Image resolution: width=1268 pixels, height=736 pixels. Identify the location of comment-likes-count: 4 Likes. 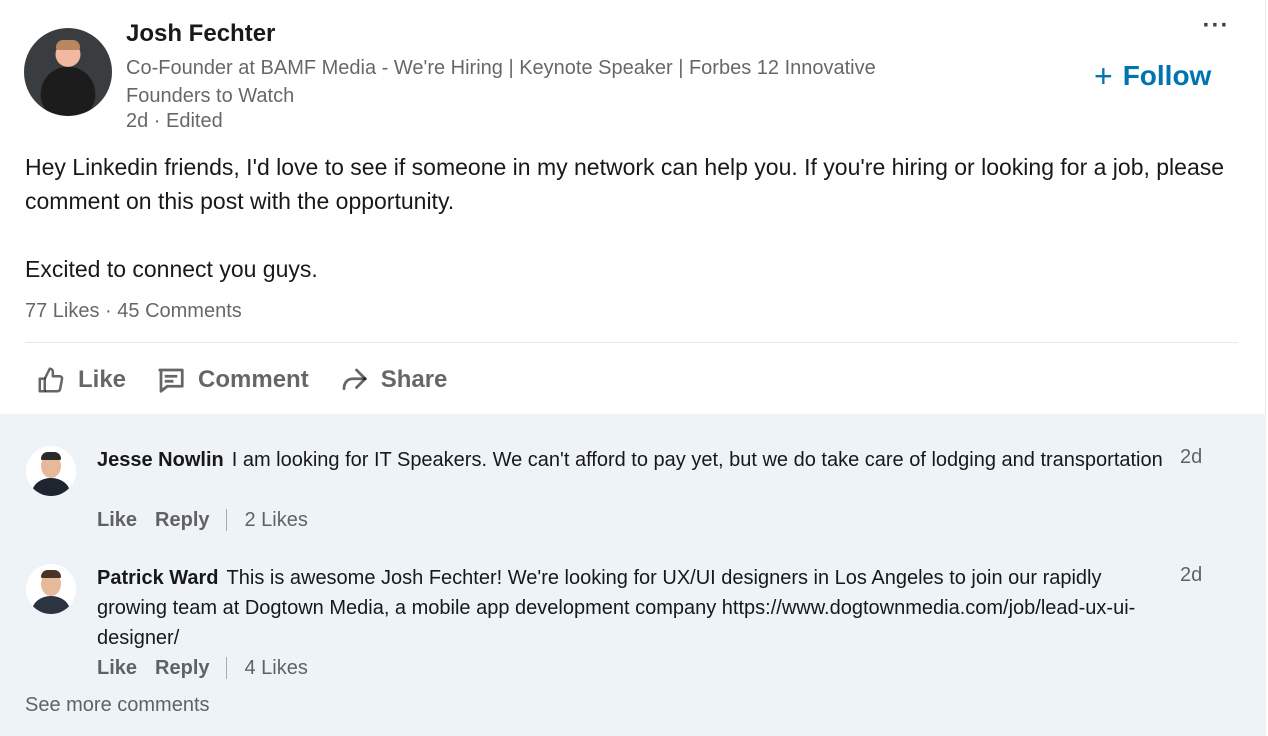
(276, 668).